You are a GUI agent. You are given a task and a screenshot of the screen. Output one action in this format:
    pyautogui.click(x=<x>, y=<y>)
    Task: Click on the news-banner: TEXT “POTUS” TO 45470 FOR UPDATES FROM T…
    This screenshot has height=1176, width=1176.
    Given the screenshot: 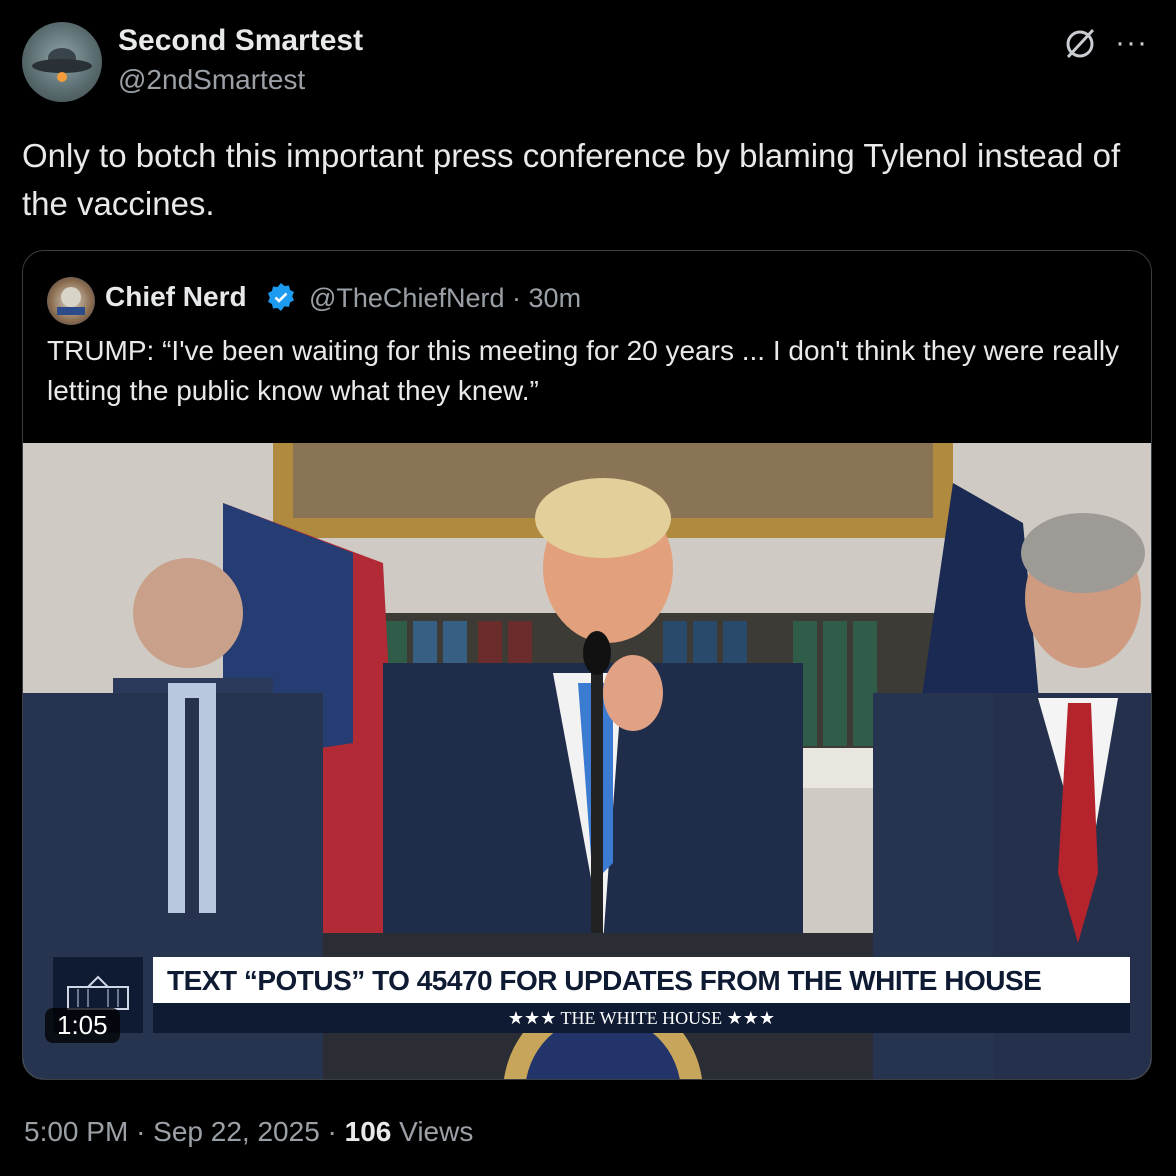 What is the action you would take?
    pyautogui.click(x=641, y=995)
    